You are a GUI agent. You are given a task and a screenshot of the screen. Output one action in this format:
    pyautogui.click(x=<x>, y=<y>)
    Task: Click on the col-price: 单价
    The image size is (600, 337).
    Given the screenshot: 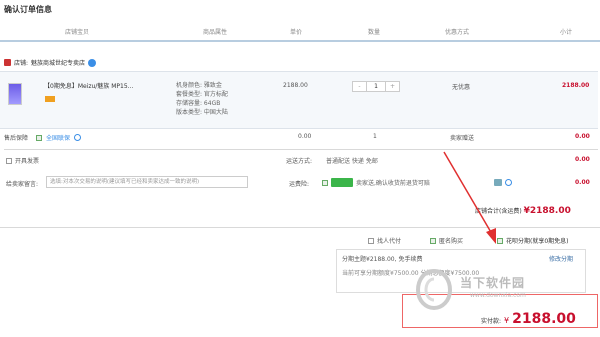 What is the action you would take?
    pyautogui.click(x=296, y=32)
    